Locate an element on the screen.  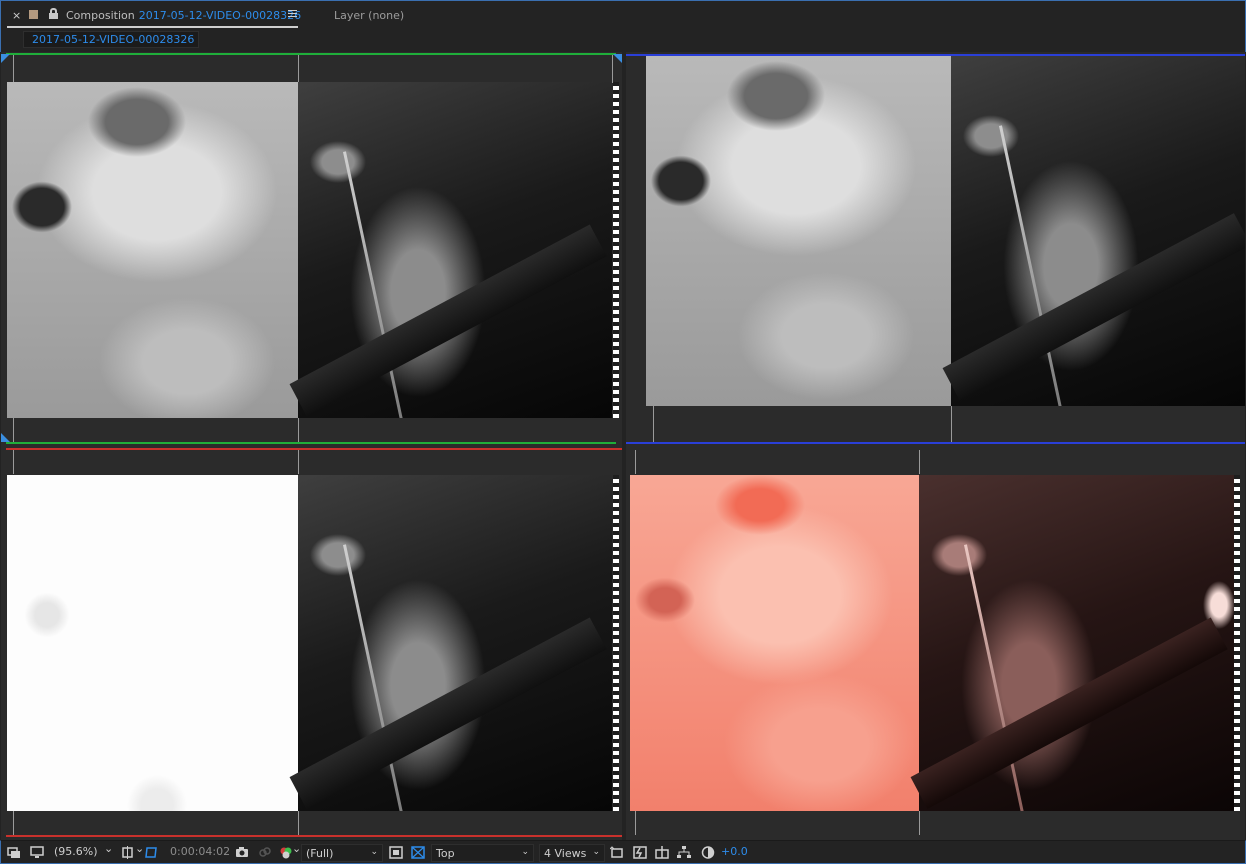
hamburger-menu-icon is located at coordinates (292, 14).